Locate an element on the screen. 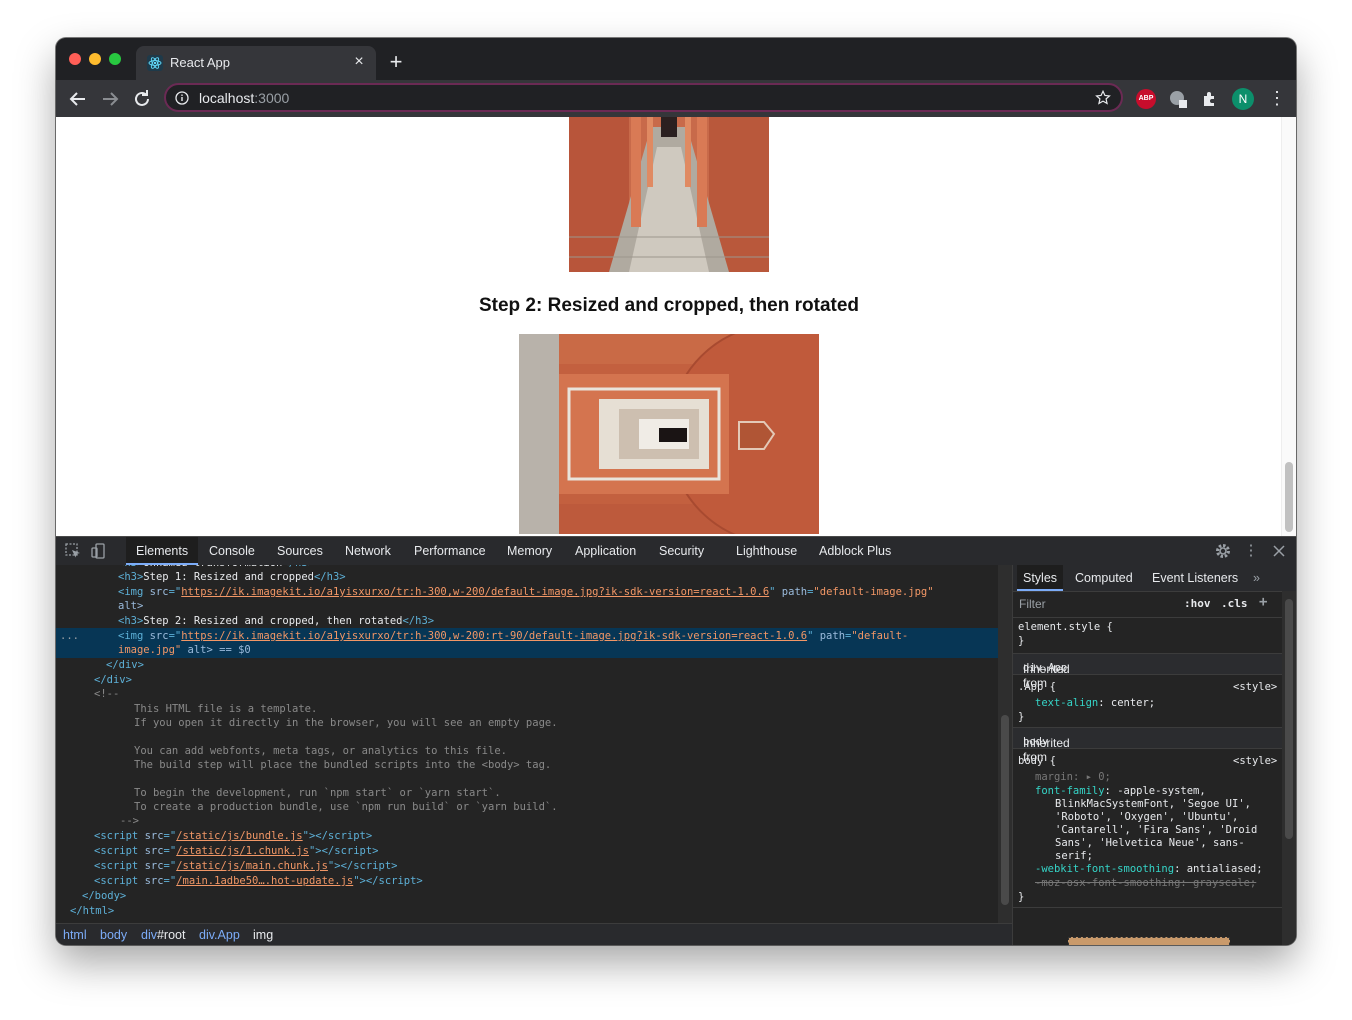 This screenshot has width=1352, height=1020. forward-arrow-icon is located at coordinates (110, 99).